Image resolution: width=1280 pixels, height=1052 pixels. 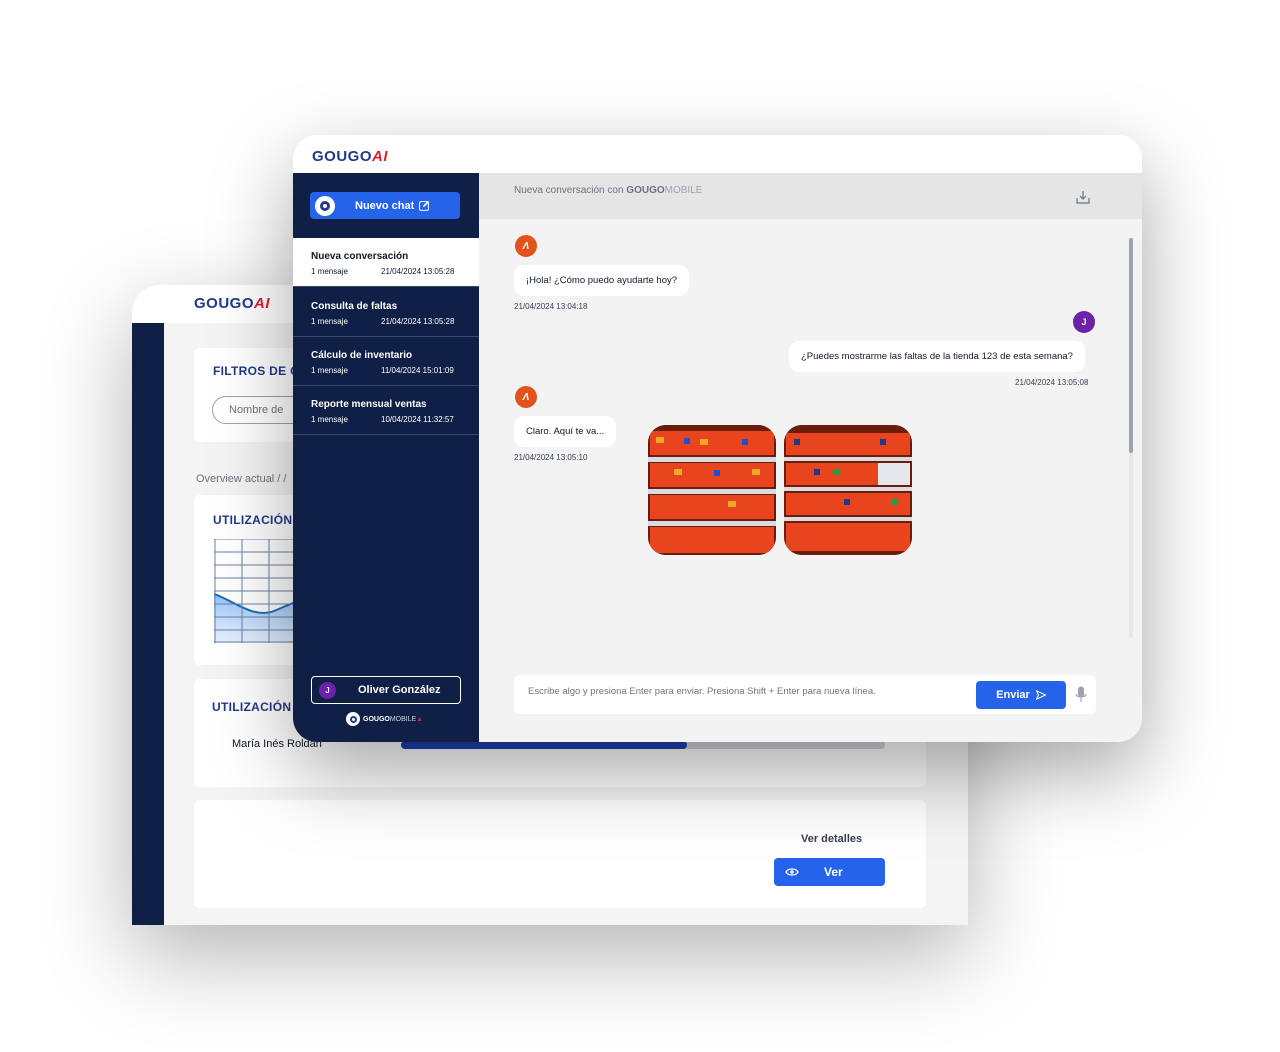 What do you see at coordinates (544, 745) in the screenshot?
I see `person-progress-fill` at bounding box center [544, 745].